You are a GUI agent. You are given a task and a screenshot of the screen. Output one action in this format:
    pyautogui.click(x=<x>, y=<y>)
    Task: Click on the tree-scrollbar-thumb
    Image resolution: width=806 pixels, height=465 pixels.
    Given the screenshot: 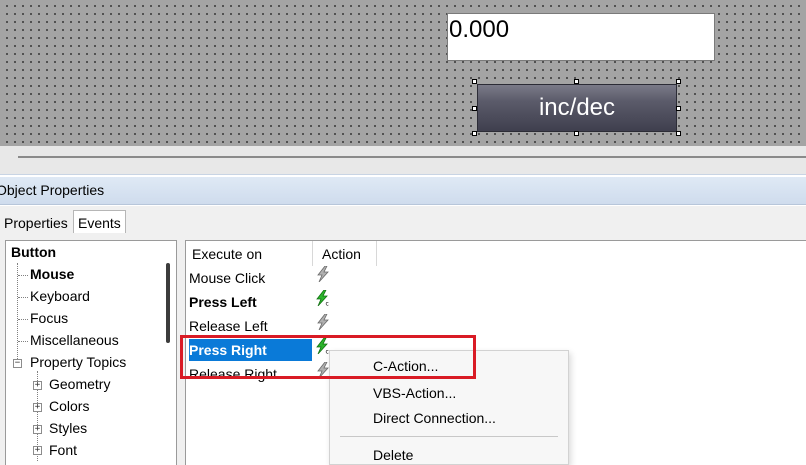 What is the action you would take?
    pyautogui.click(x=168, y=303)
    